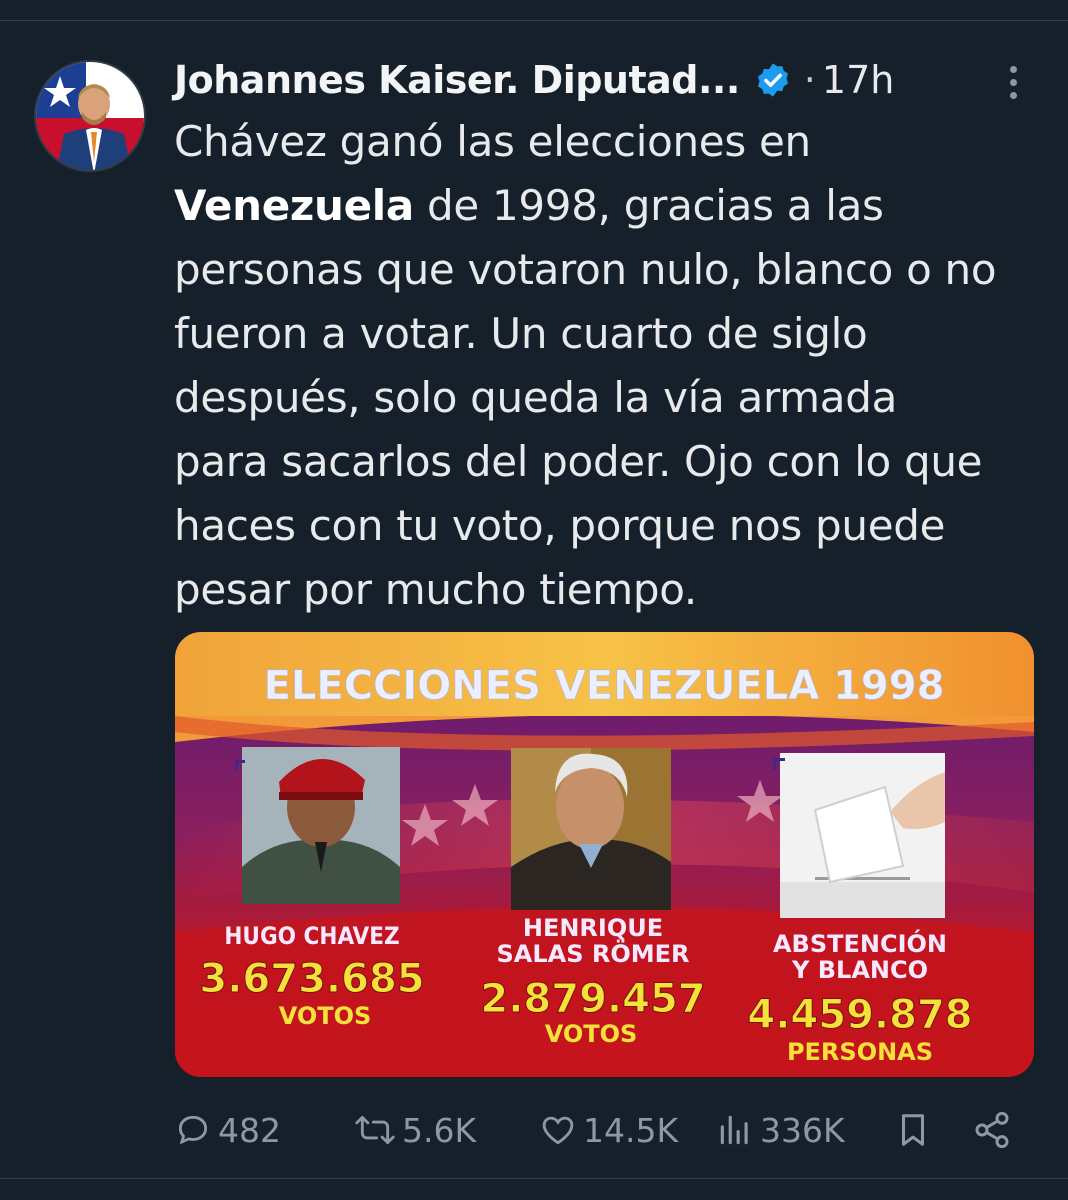 This screenshot has width=1068, height=1200. Describe the element at coordinates (534, 20) in the screenshot. I see `top-divider` at that location.